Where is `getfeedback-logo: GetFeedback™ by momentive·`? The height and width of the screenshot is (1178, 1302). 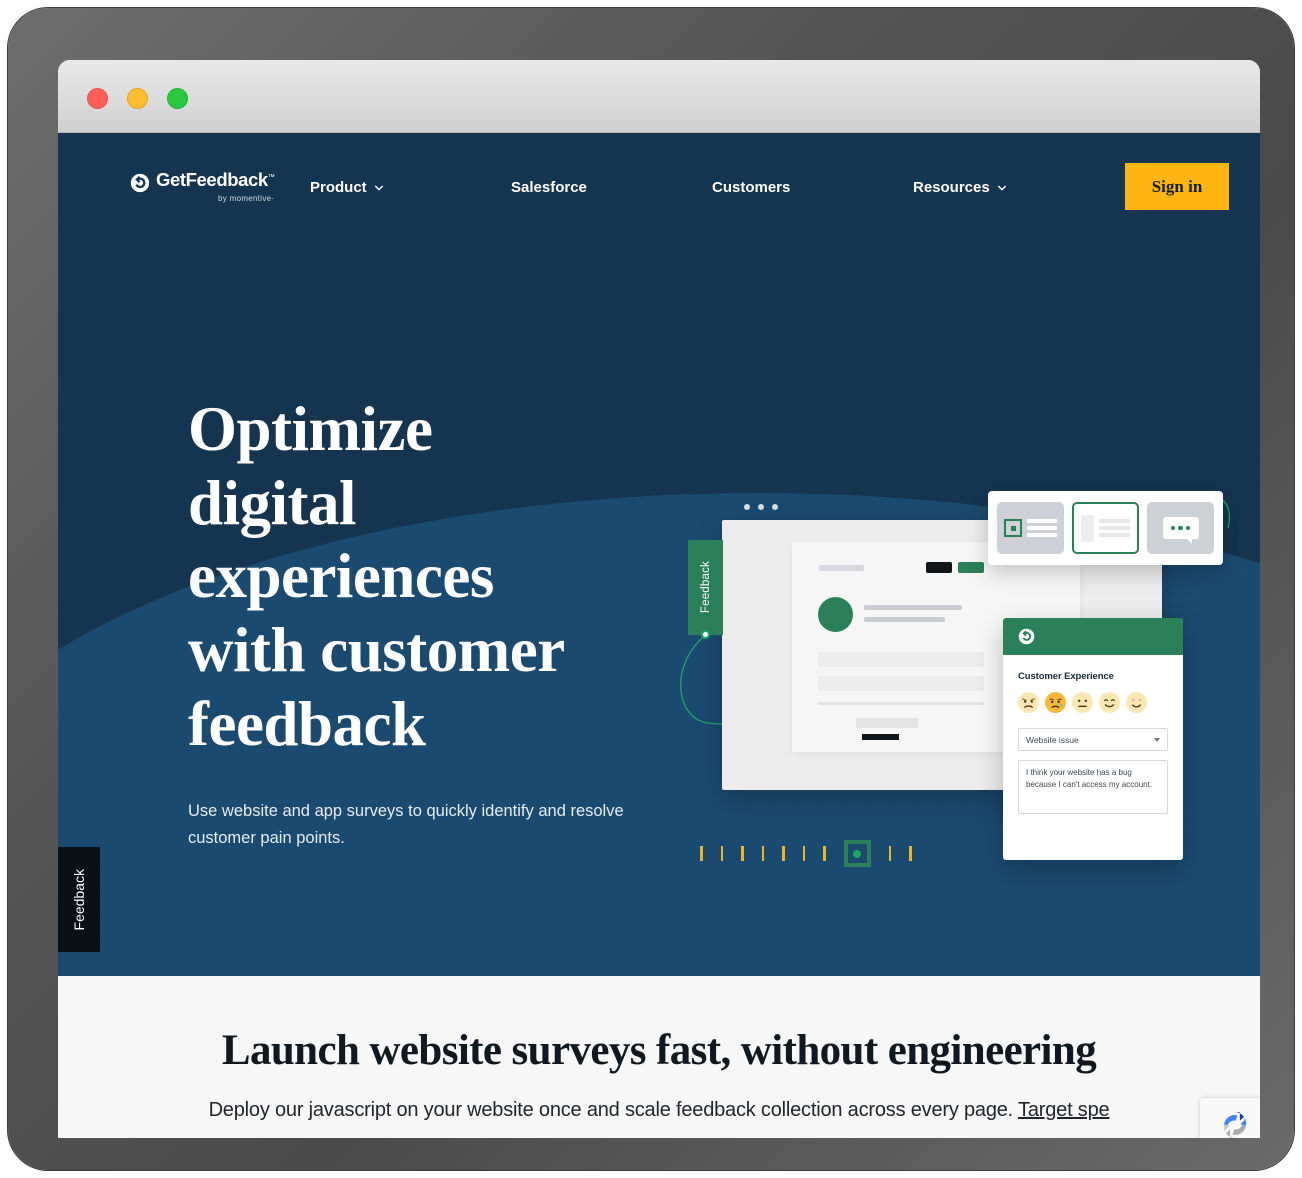 getfeedback-logo: GetFeedback™ by momentive· is located at coordinates (202, 186).